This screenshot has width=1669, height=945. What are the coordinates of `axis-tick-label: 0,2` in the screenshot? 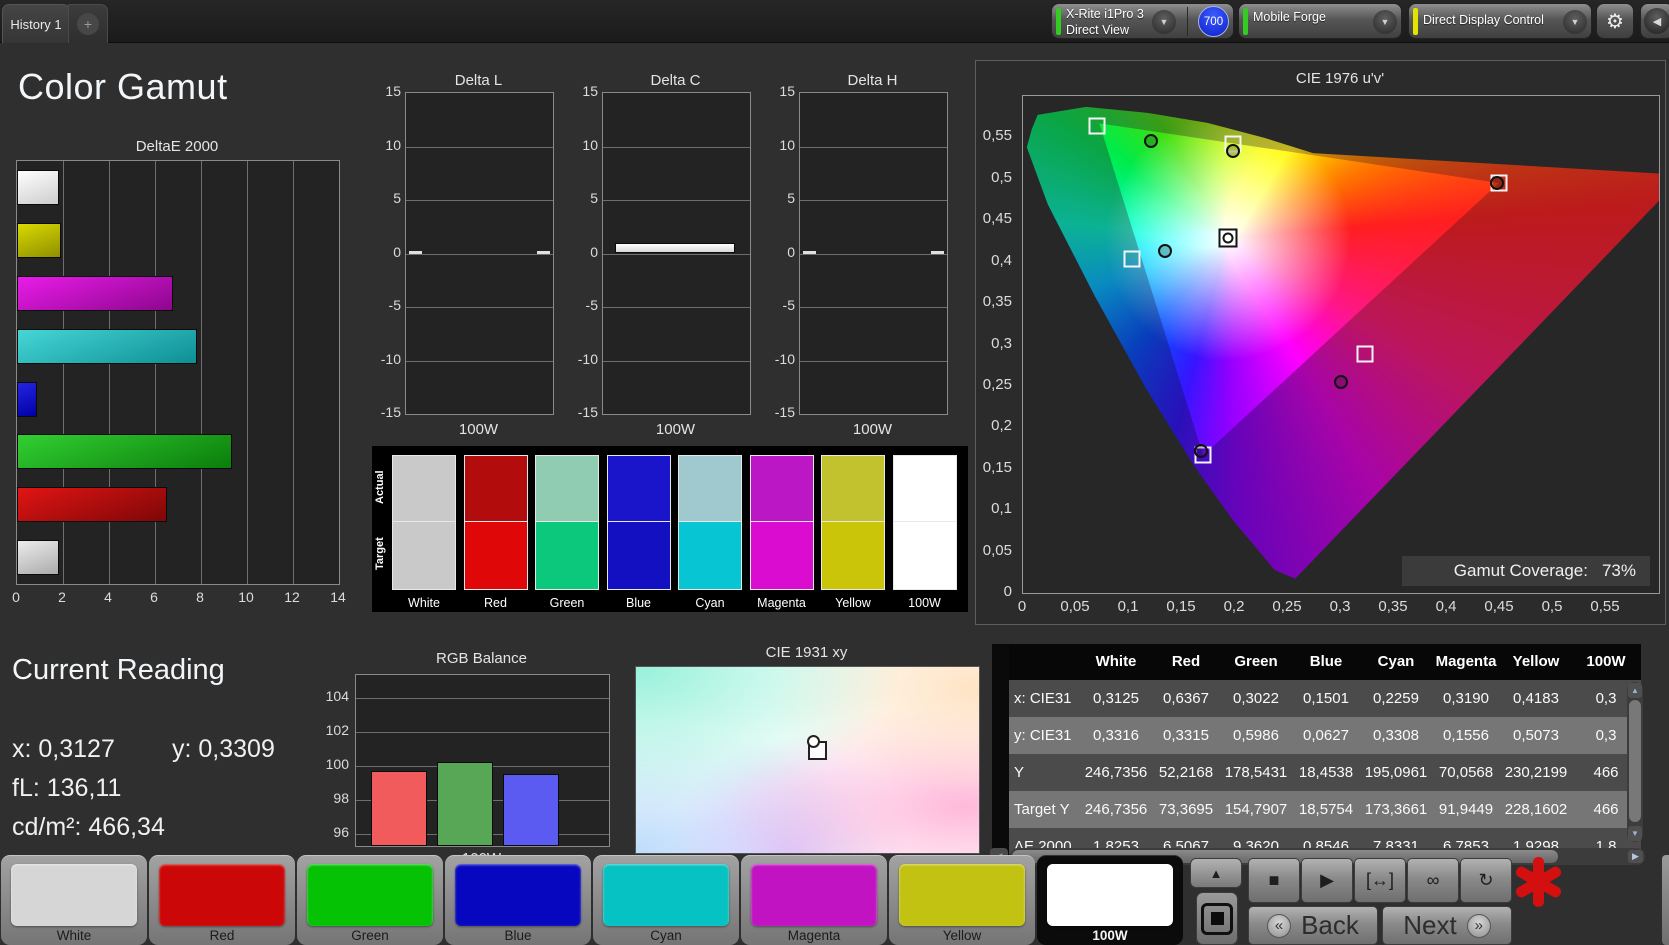 It's located at (1001, 426).